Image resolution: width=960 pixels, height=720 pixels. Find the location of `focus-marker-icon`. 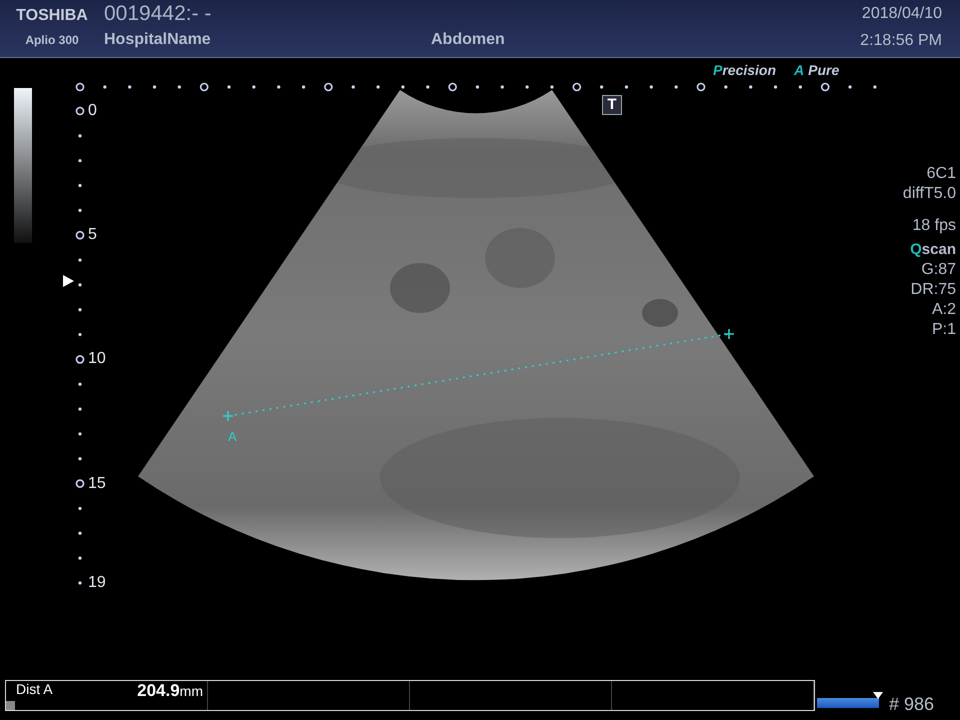

focus-marker-icon is located at coordinates (68, 281).